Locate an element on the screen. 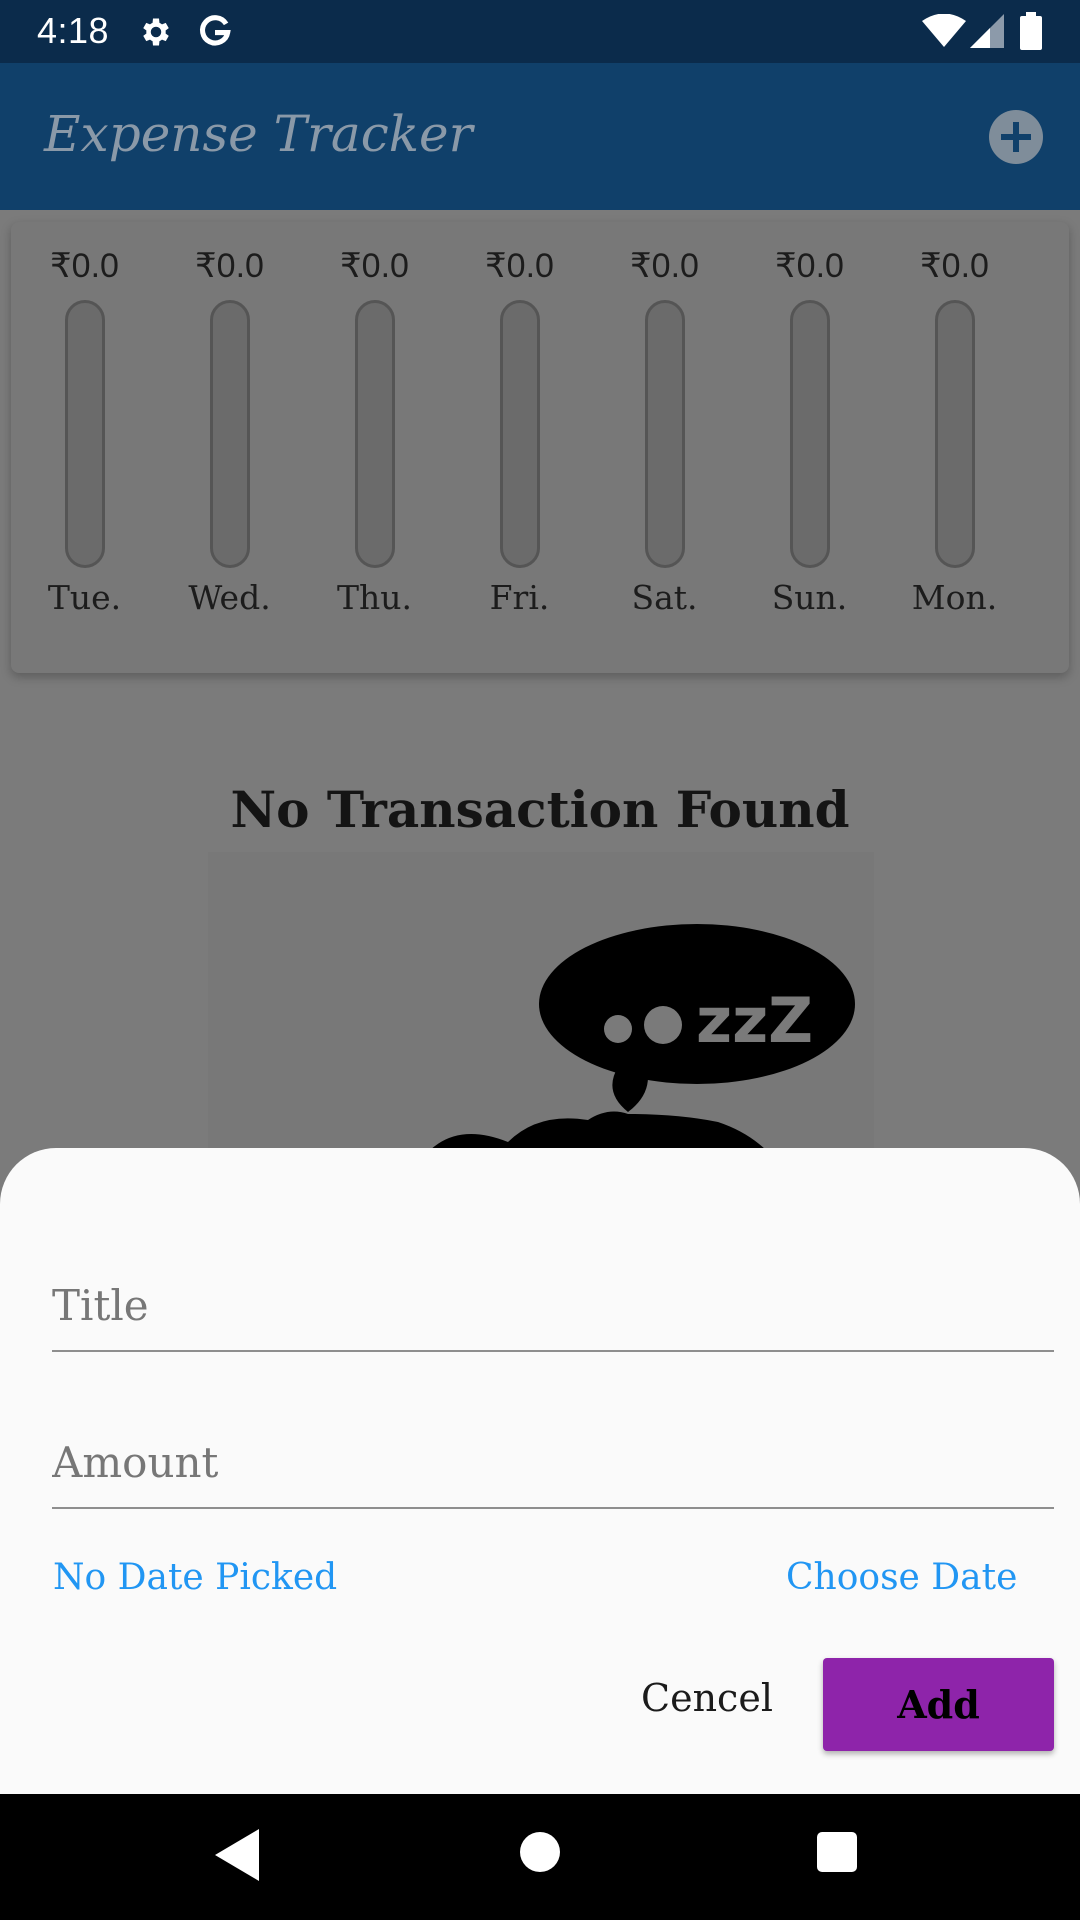 This screenshot has width=1080, height=1920. chart-day-column: ₹0.0 Fri. is located at coordinates (519, 447).